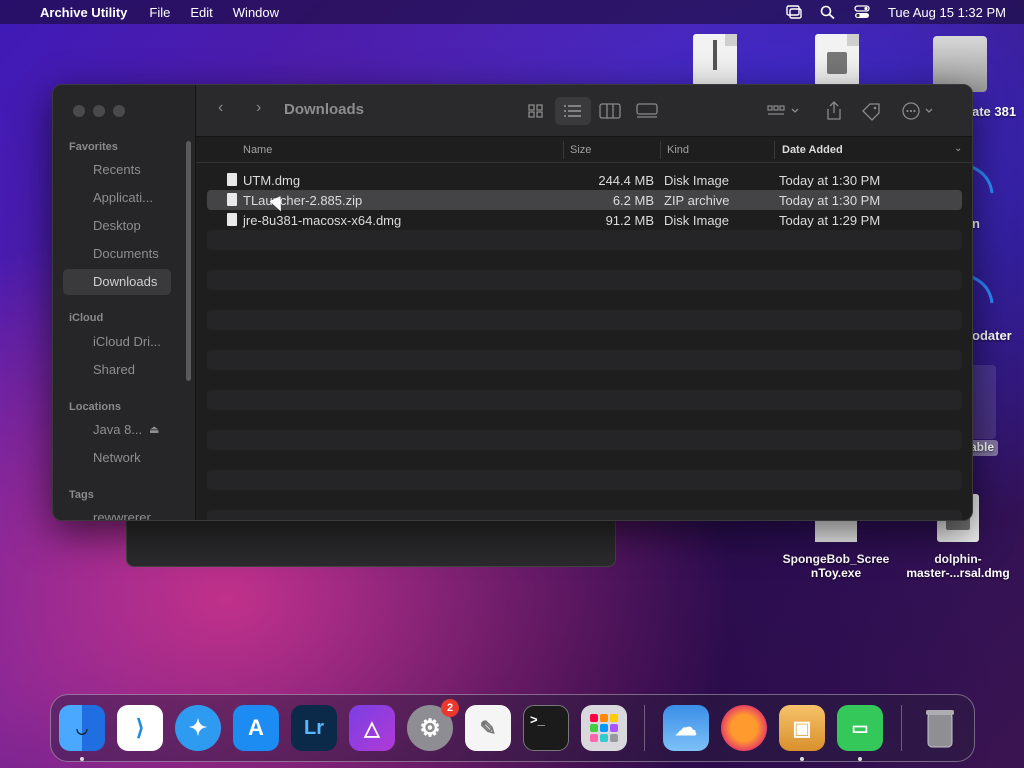  I want to click on tag-icon, so click(871, 112).